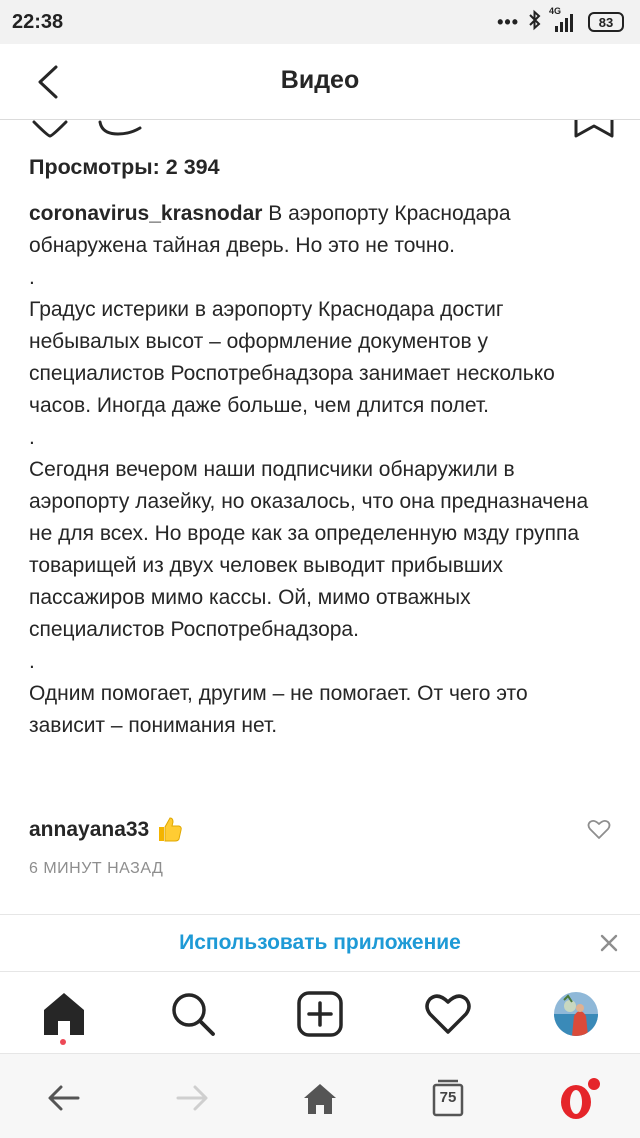 Image resolution: width=640 pixels, height=1138 pixels. I want to click on battery-indicator: 83, so click(606, 22).